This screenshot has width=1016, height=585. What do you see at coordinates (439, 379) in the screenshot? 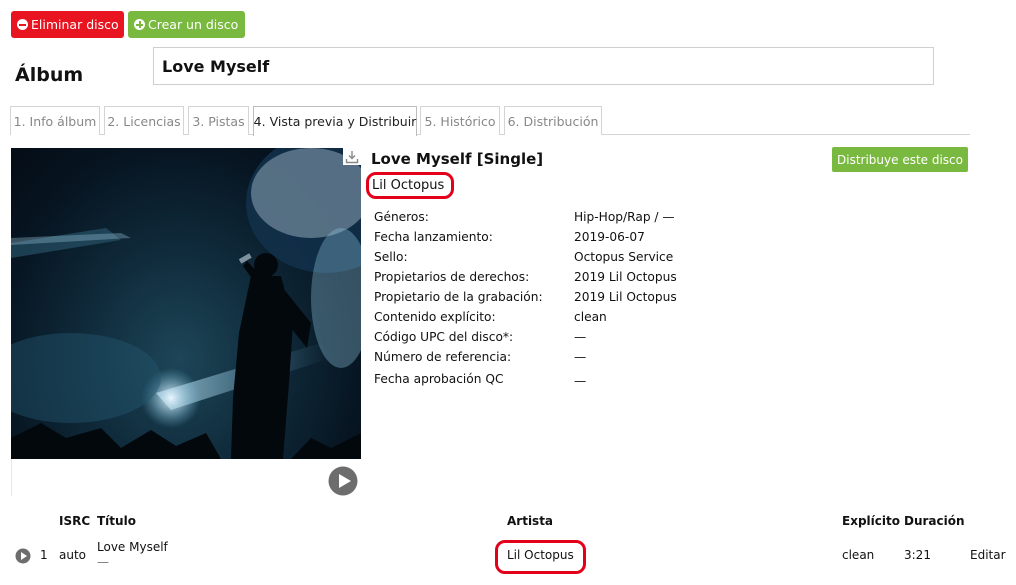
I see `field-label-qc-date: Fecha aprobación QC` at bounding box center [439, 379].